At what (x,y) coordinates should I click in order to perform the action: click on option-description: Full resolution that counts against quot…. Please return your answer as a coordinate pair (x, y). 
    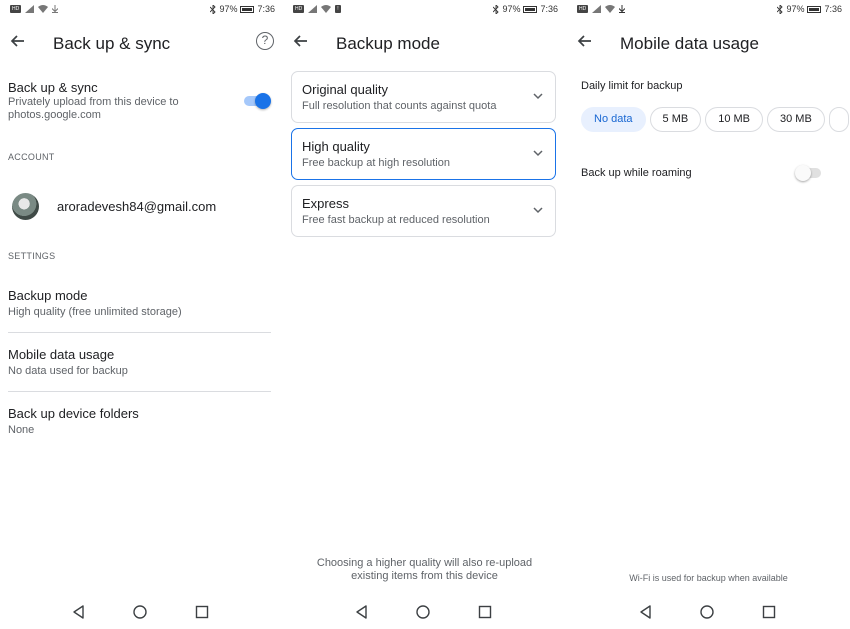
    Looking at the image, I should click on (399, 106).